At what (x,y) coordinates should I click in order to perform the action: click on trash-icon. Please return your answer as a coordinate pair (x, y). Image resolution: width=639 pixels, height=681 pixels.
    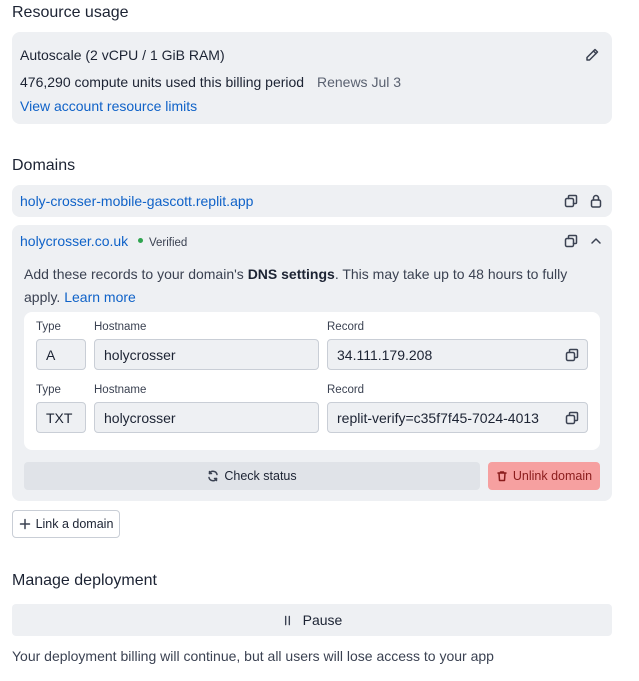
    Looking at the image, I should click on (502, 476).